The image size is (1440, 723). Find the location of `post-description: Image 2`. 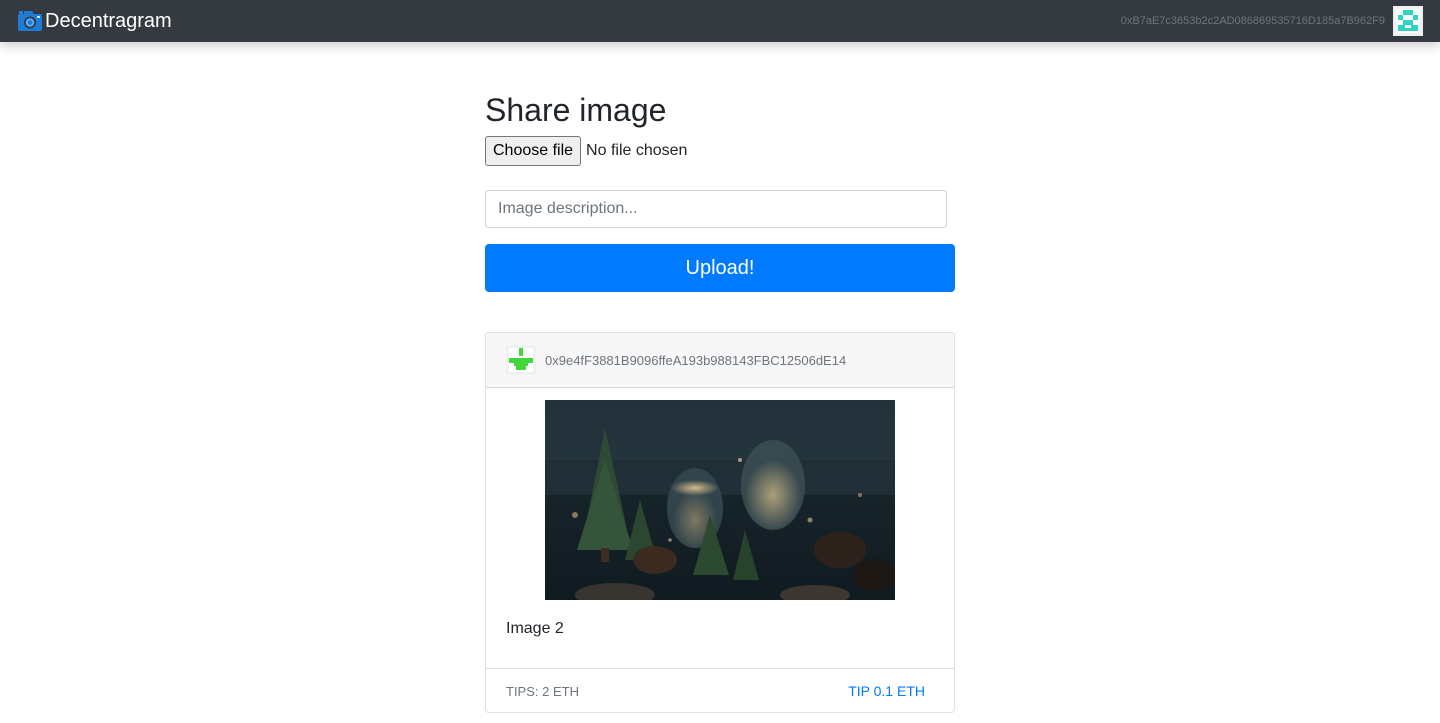

post-description: Image 2 is located at coordinates (535, 628).